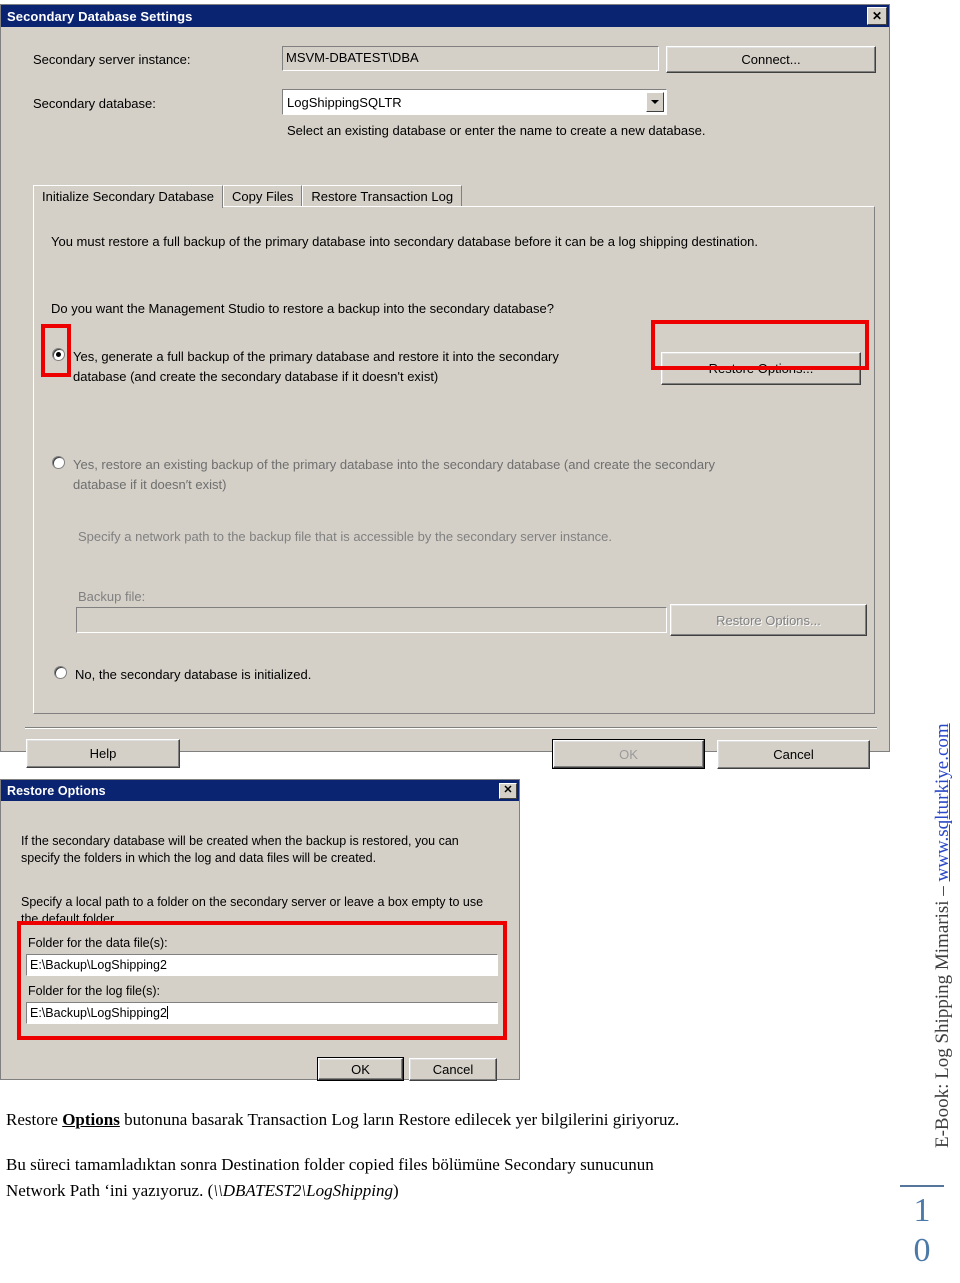 The height and width of the screenshot is (1283, 960). What do you see at coordinates (453, 1069) in the screenshot?
I see `restore-options-cancel-button: Cancel` at bounding box center [453, 1069].